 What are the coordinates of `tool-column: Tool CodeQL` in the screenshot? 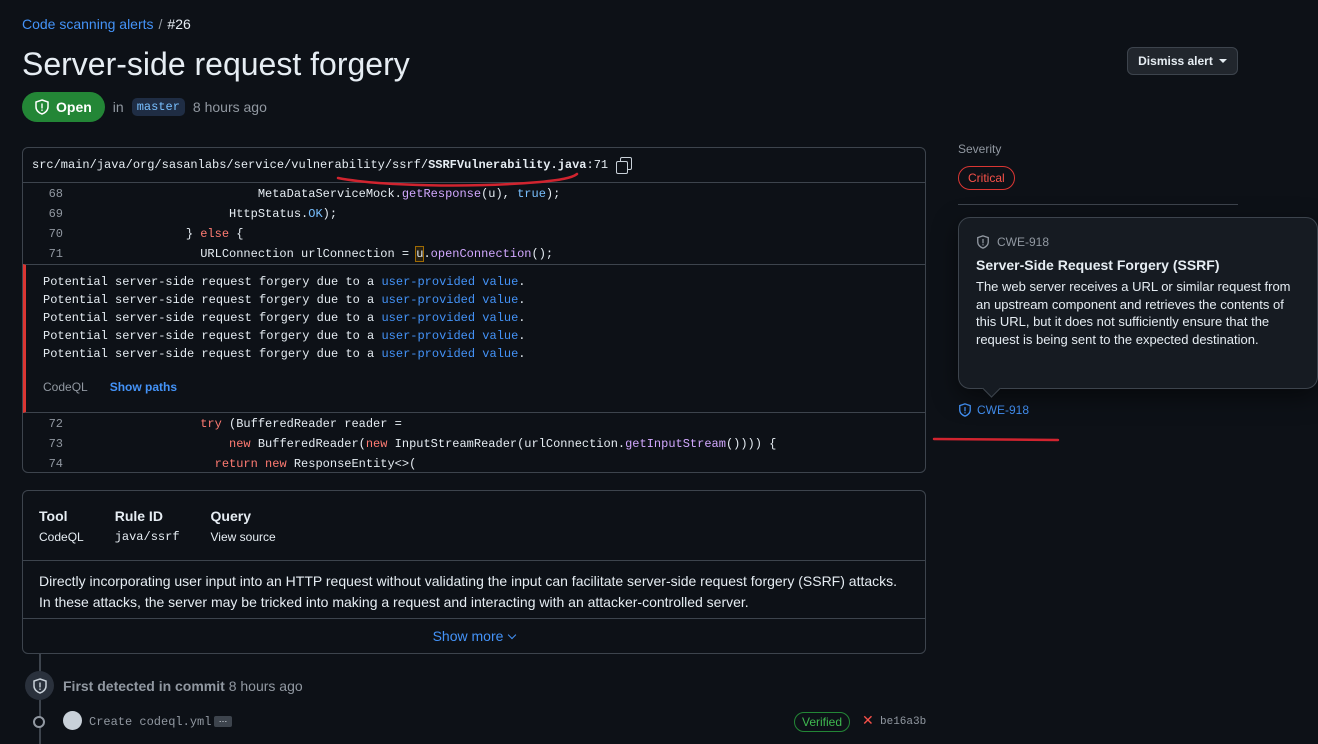 It's located at (61, 534).